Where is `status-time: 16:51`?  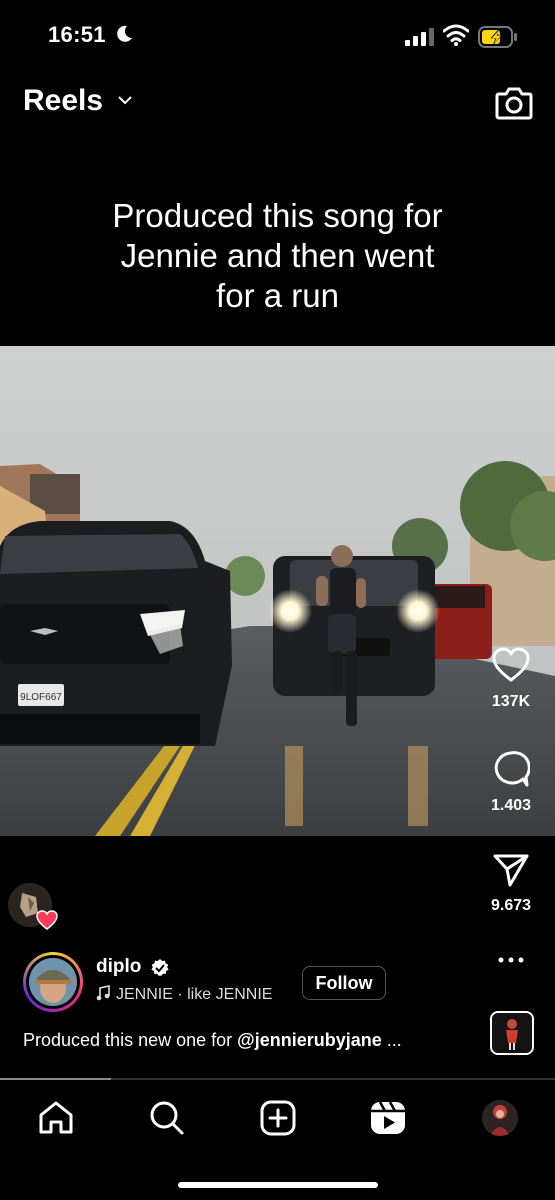
status-time: 16:51 is located at coordinates (77, 34).